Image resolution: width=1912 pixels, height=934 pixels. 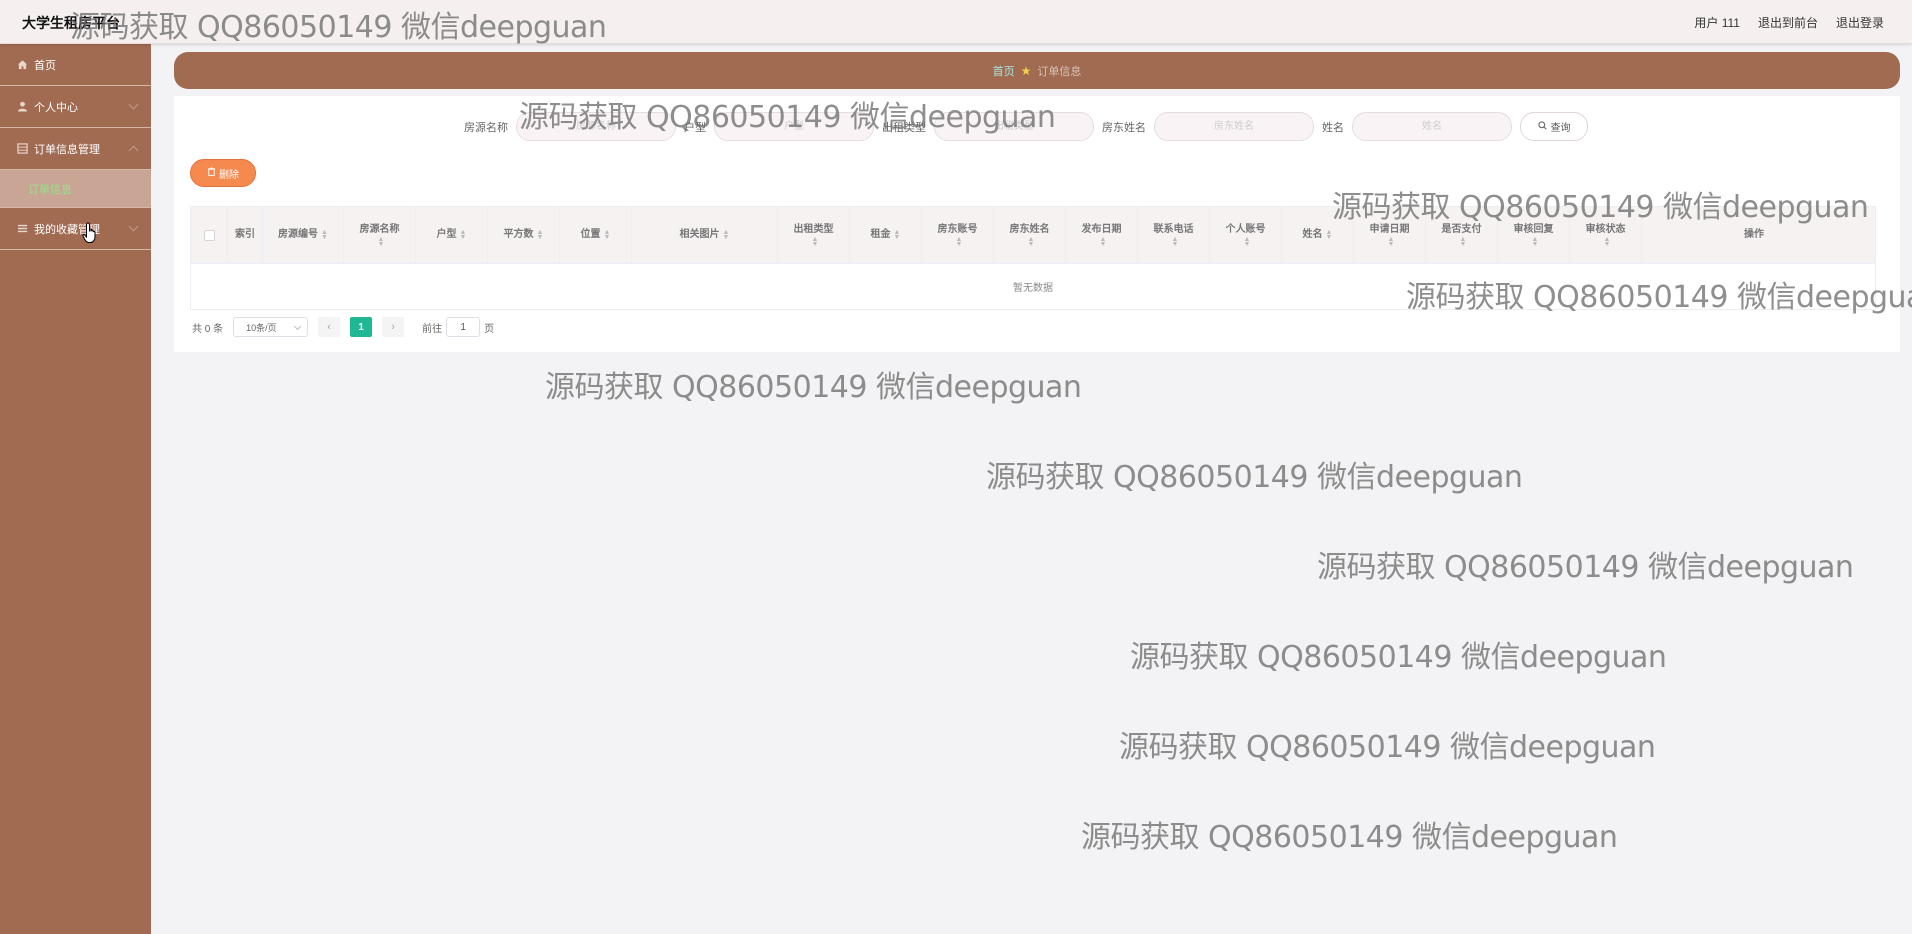 I want to click on goto-suffix: 页, so click(x=489, y=329).